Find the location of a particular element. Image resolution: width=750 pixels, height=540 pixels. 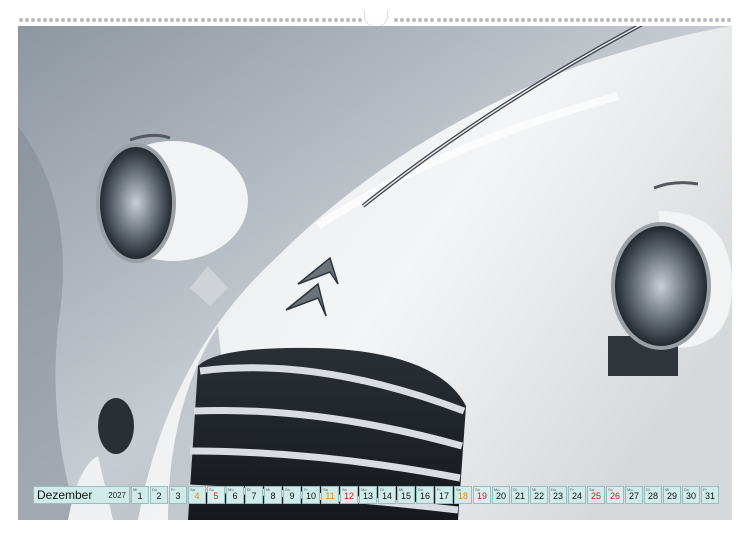

month-label-cell: Dezember 2027 is located at coordinates (81, 495).